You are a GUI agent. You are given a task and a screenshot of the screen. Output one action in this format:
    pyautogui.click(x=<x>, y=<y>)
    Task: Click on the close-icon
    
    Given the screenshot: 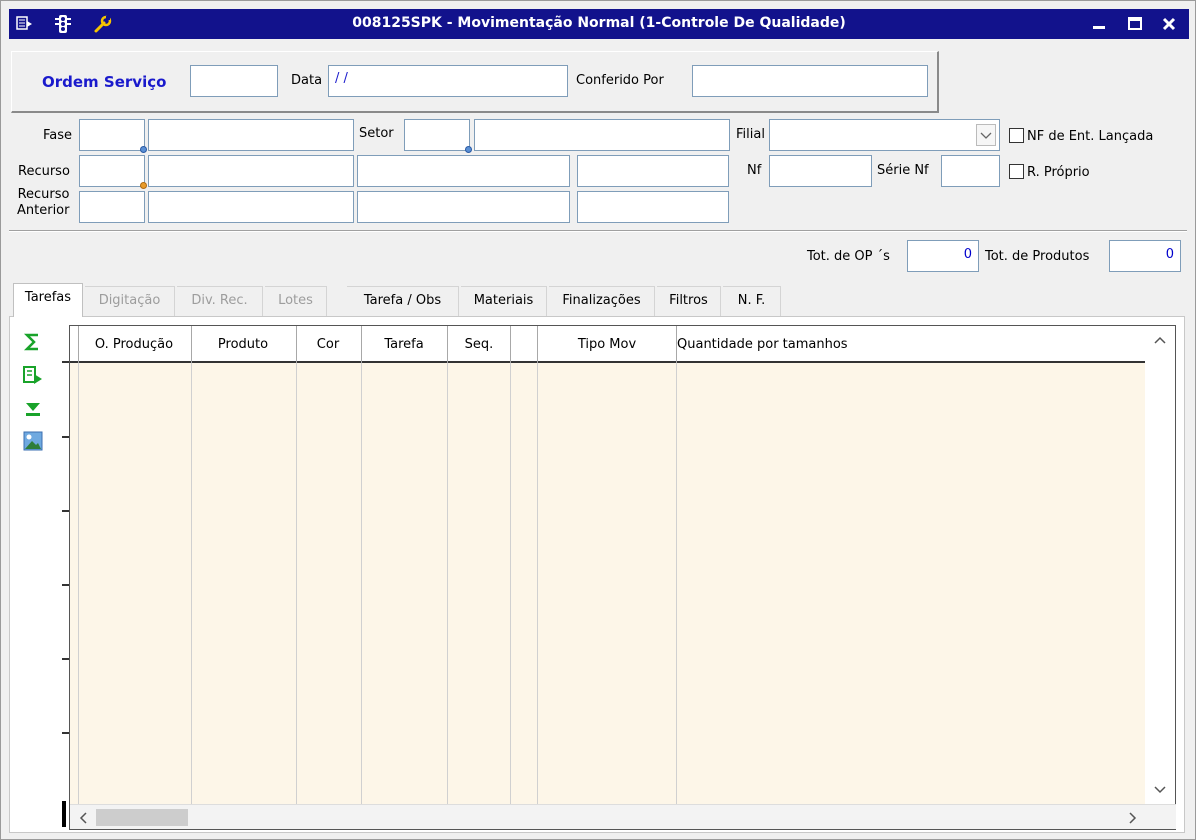 What is the action you would take?
    pyautogui.click(x=1170, y=24)
    